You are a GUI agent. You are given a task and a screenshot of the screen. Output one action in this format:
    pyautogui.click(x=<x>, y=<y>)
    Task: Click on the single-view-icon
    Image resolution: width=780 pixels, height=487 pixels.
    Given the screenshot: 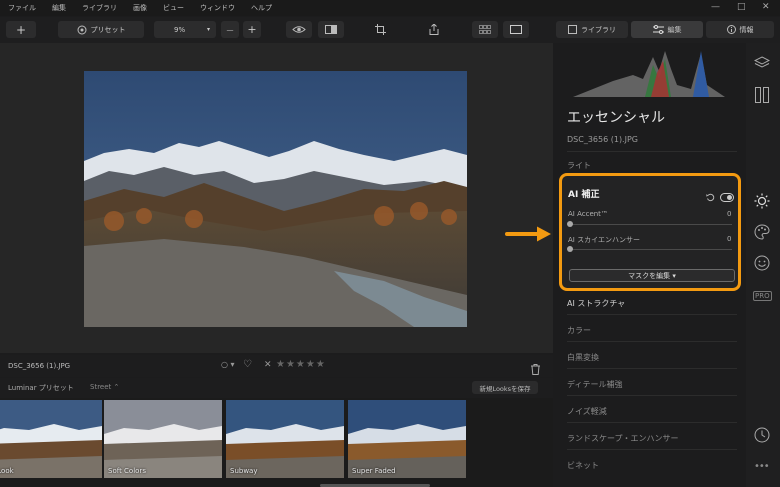 What is the action you would take?
    pyautogui.click(x=516, y=29)
    